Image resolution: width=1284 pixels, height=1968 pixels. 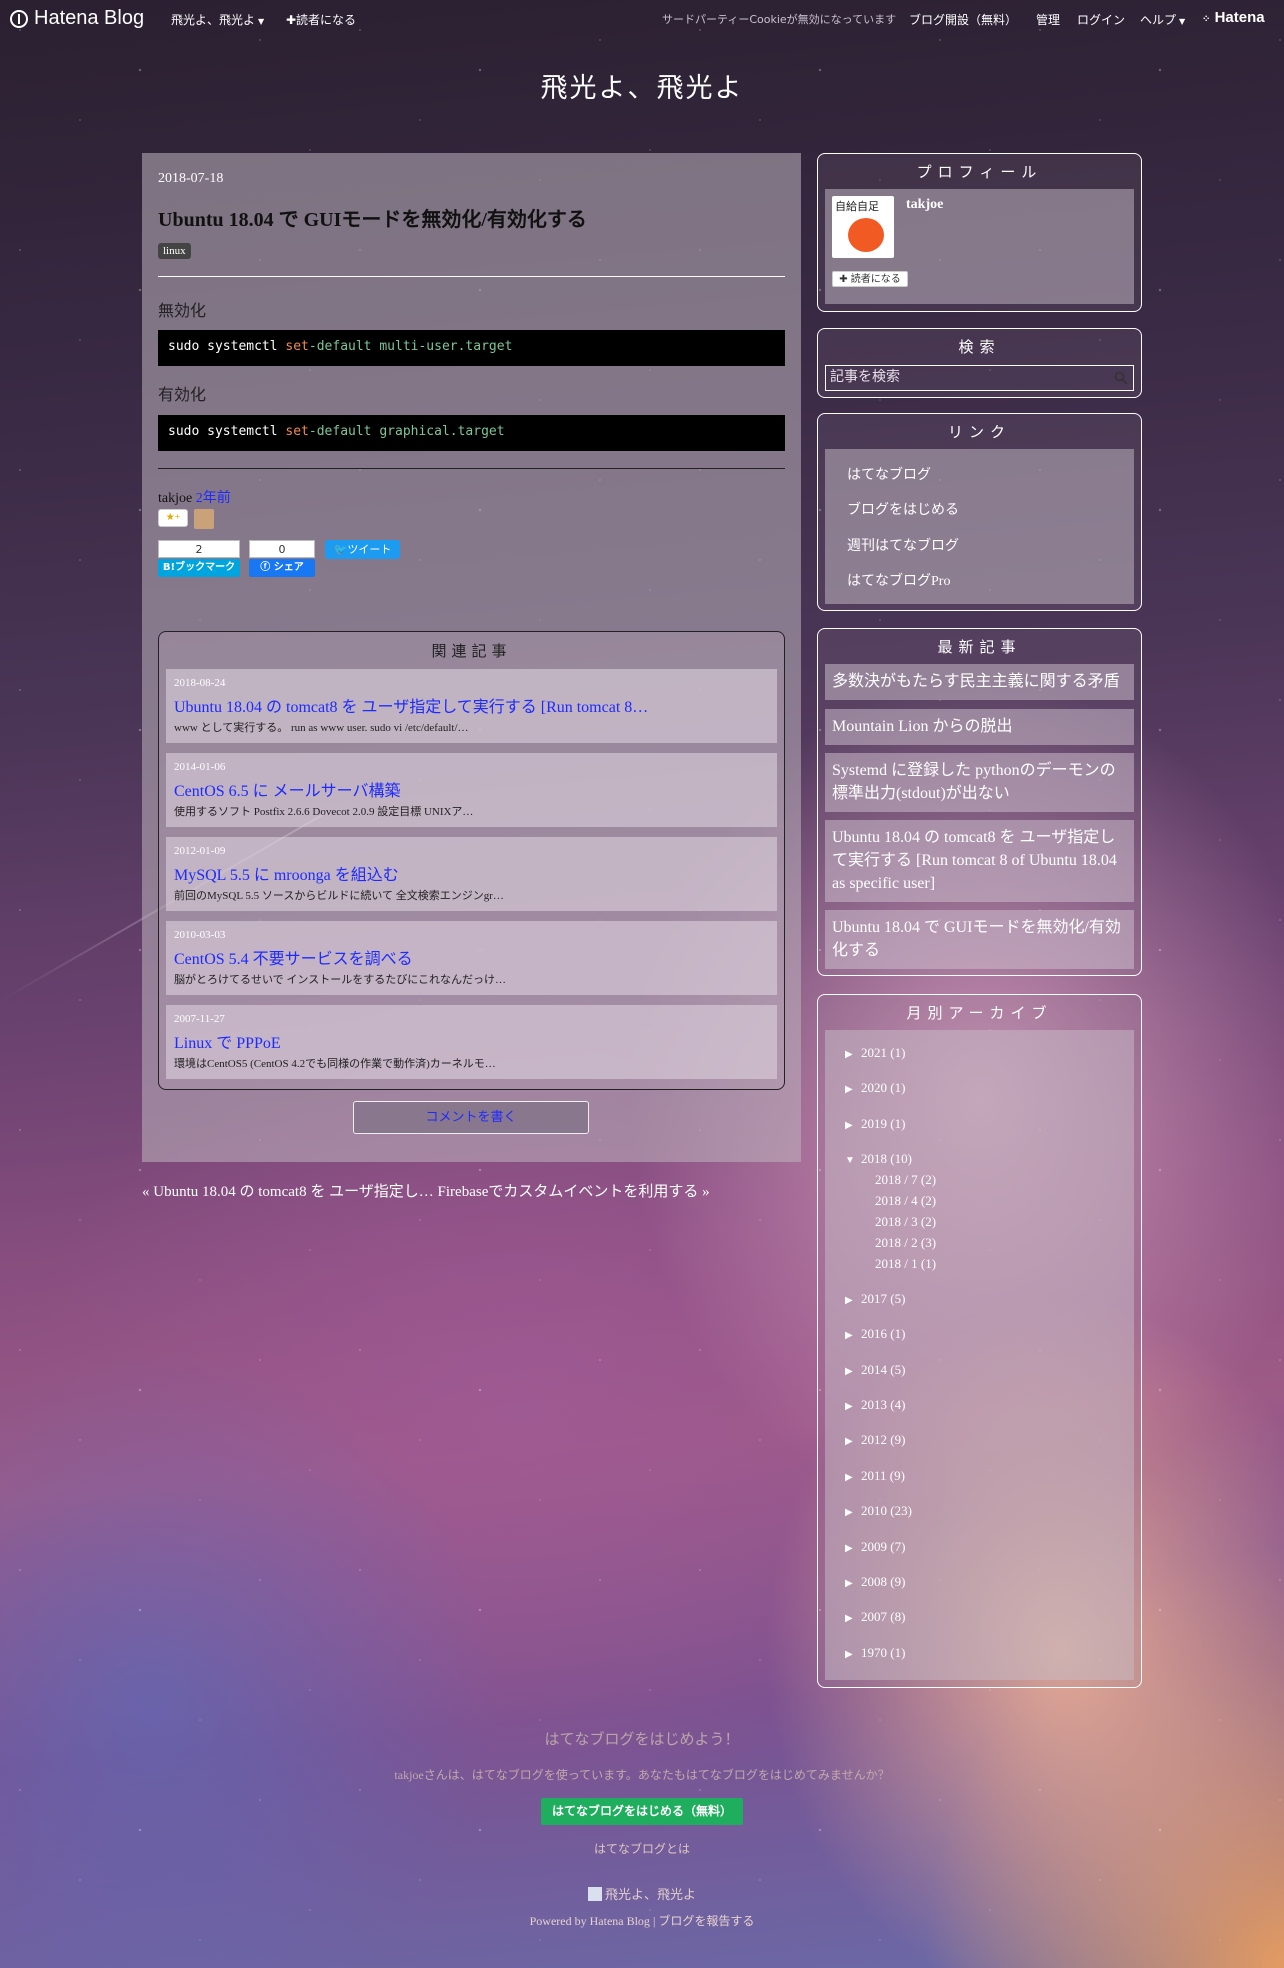 I want to click on archive-year: ▶ 2021 (1), so click(x=875, y=1053).